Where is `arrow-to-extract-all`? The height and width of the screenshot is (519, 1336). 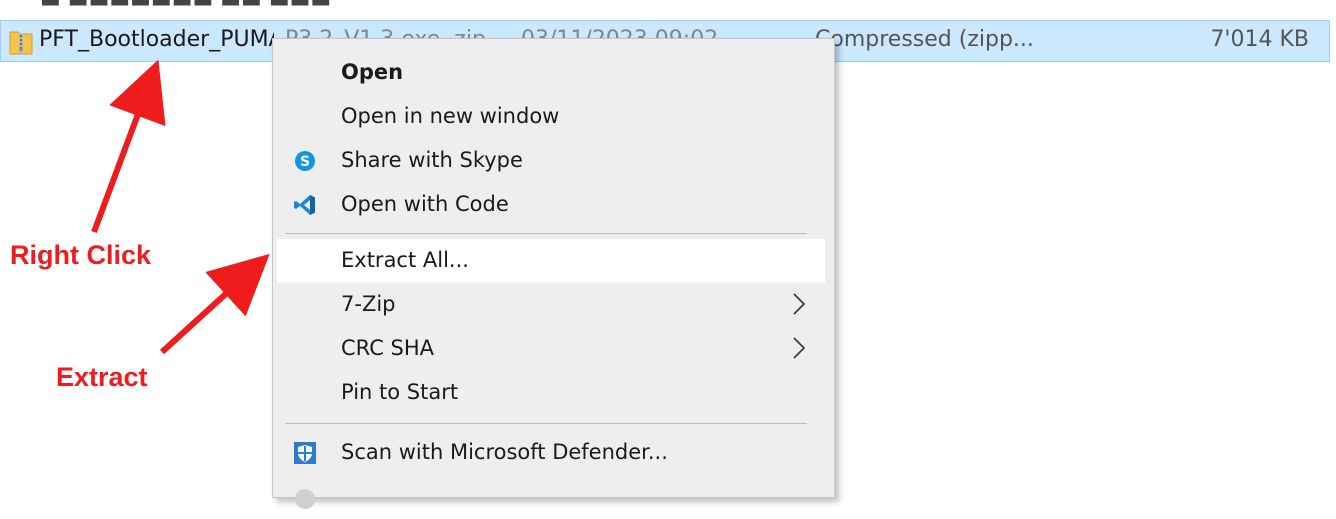
arrow-to-extract-all is located at coordinates (214, 304).